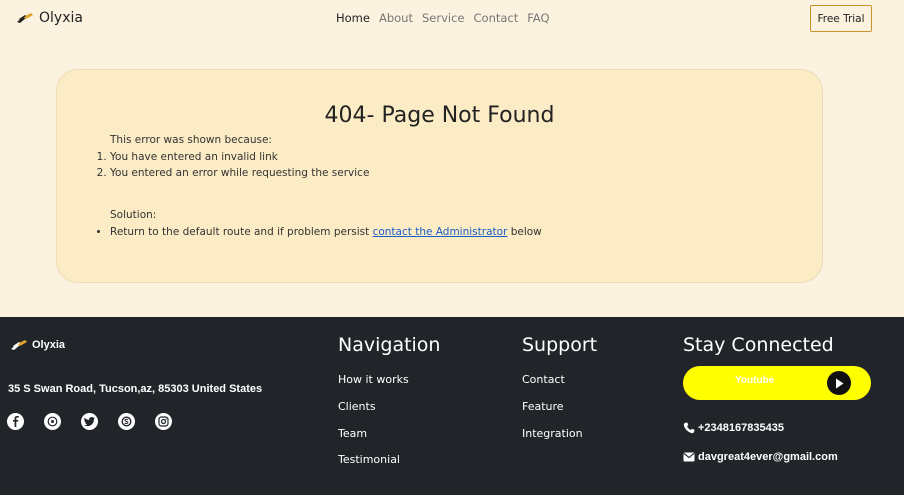 The width and height of the screenshot is (904, 495). What do you see at coordinates (52, 421) in the screenshot?
I see `whatsapp-icon` at bounding box center [52, 421].